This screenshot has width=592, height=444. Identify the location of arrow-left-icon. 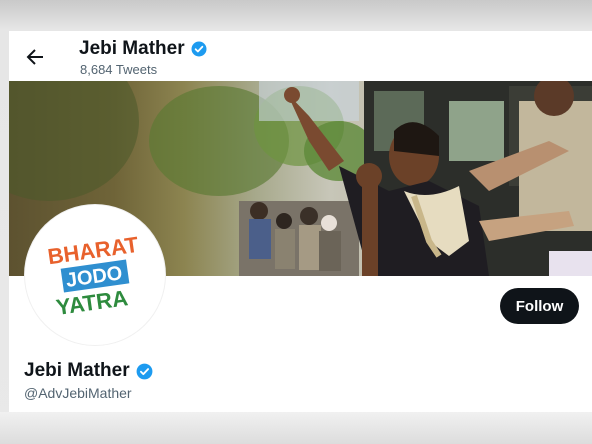
(35, 57).